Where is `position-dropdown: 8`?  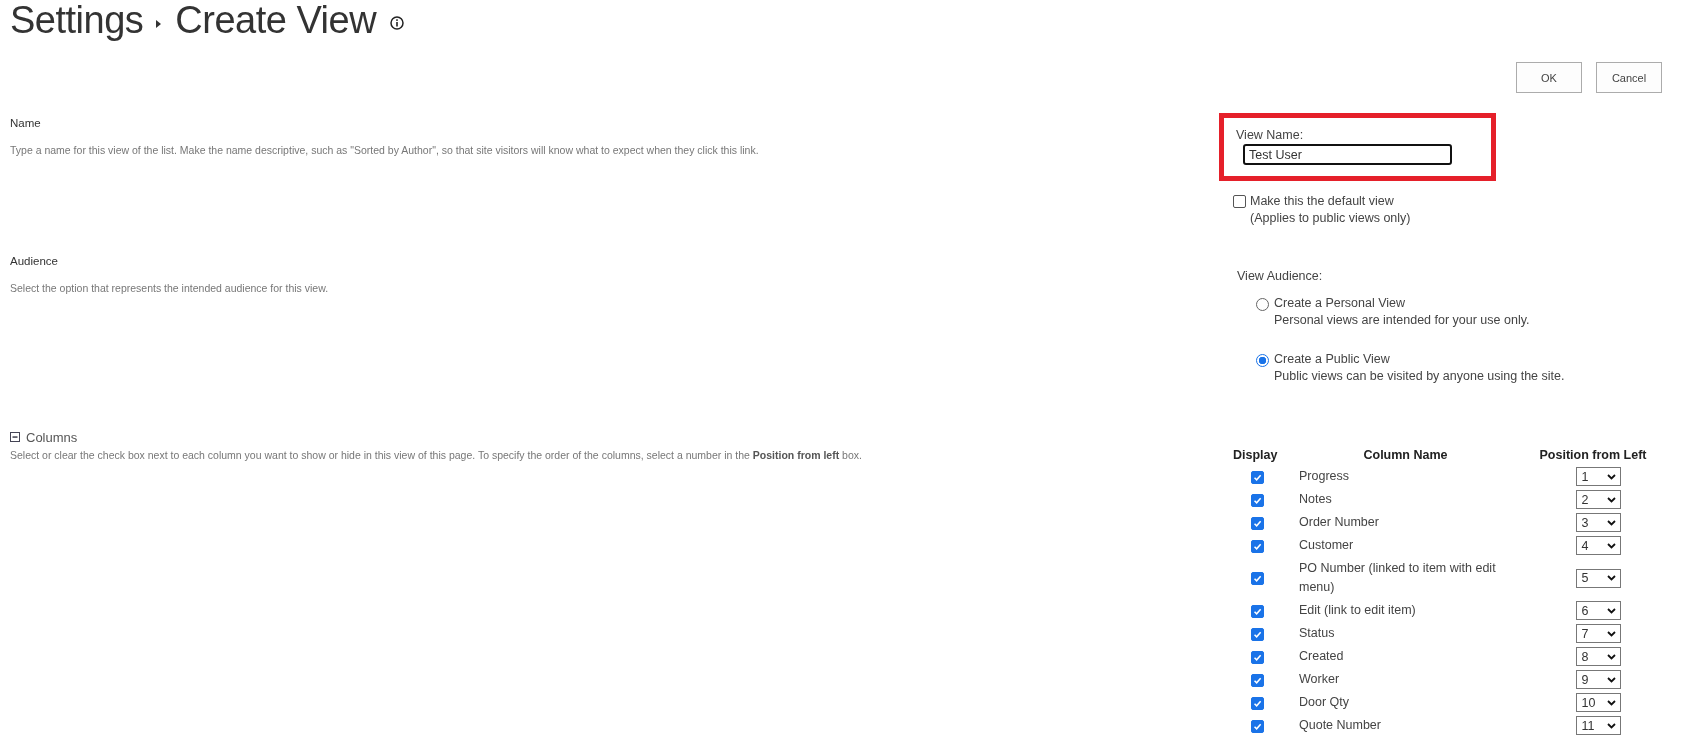
position-dropdown: 8 is located at coordinates (1598, 656).